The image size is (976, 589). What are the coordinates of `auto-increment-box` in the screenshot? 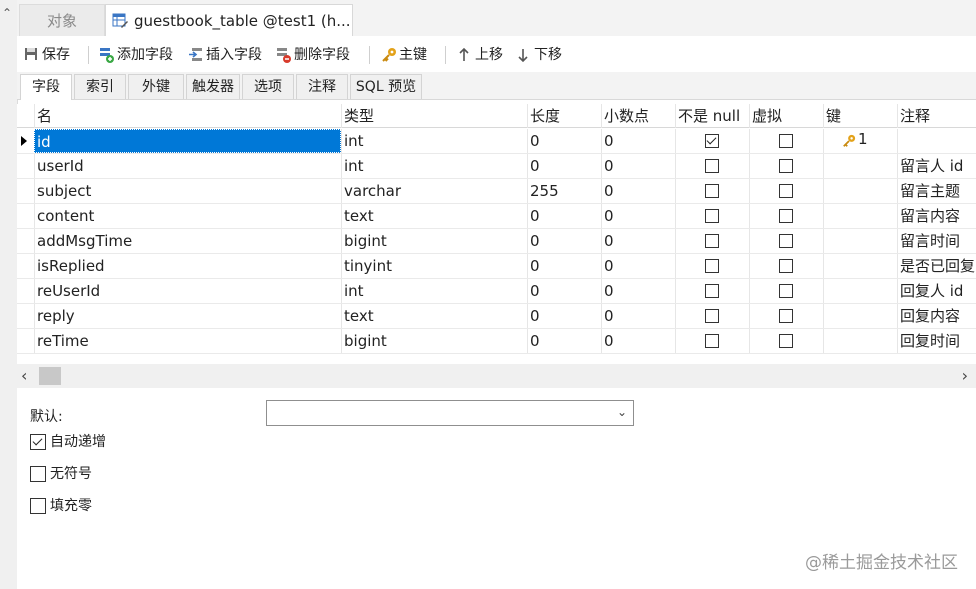 It's located at (38, 442).